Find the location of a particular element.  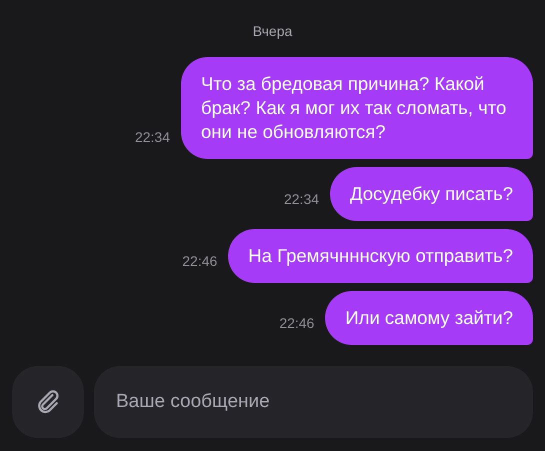

attach-button is located at coordinates (48, 402).